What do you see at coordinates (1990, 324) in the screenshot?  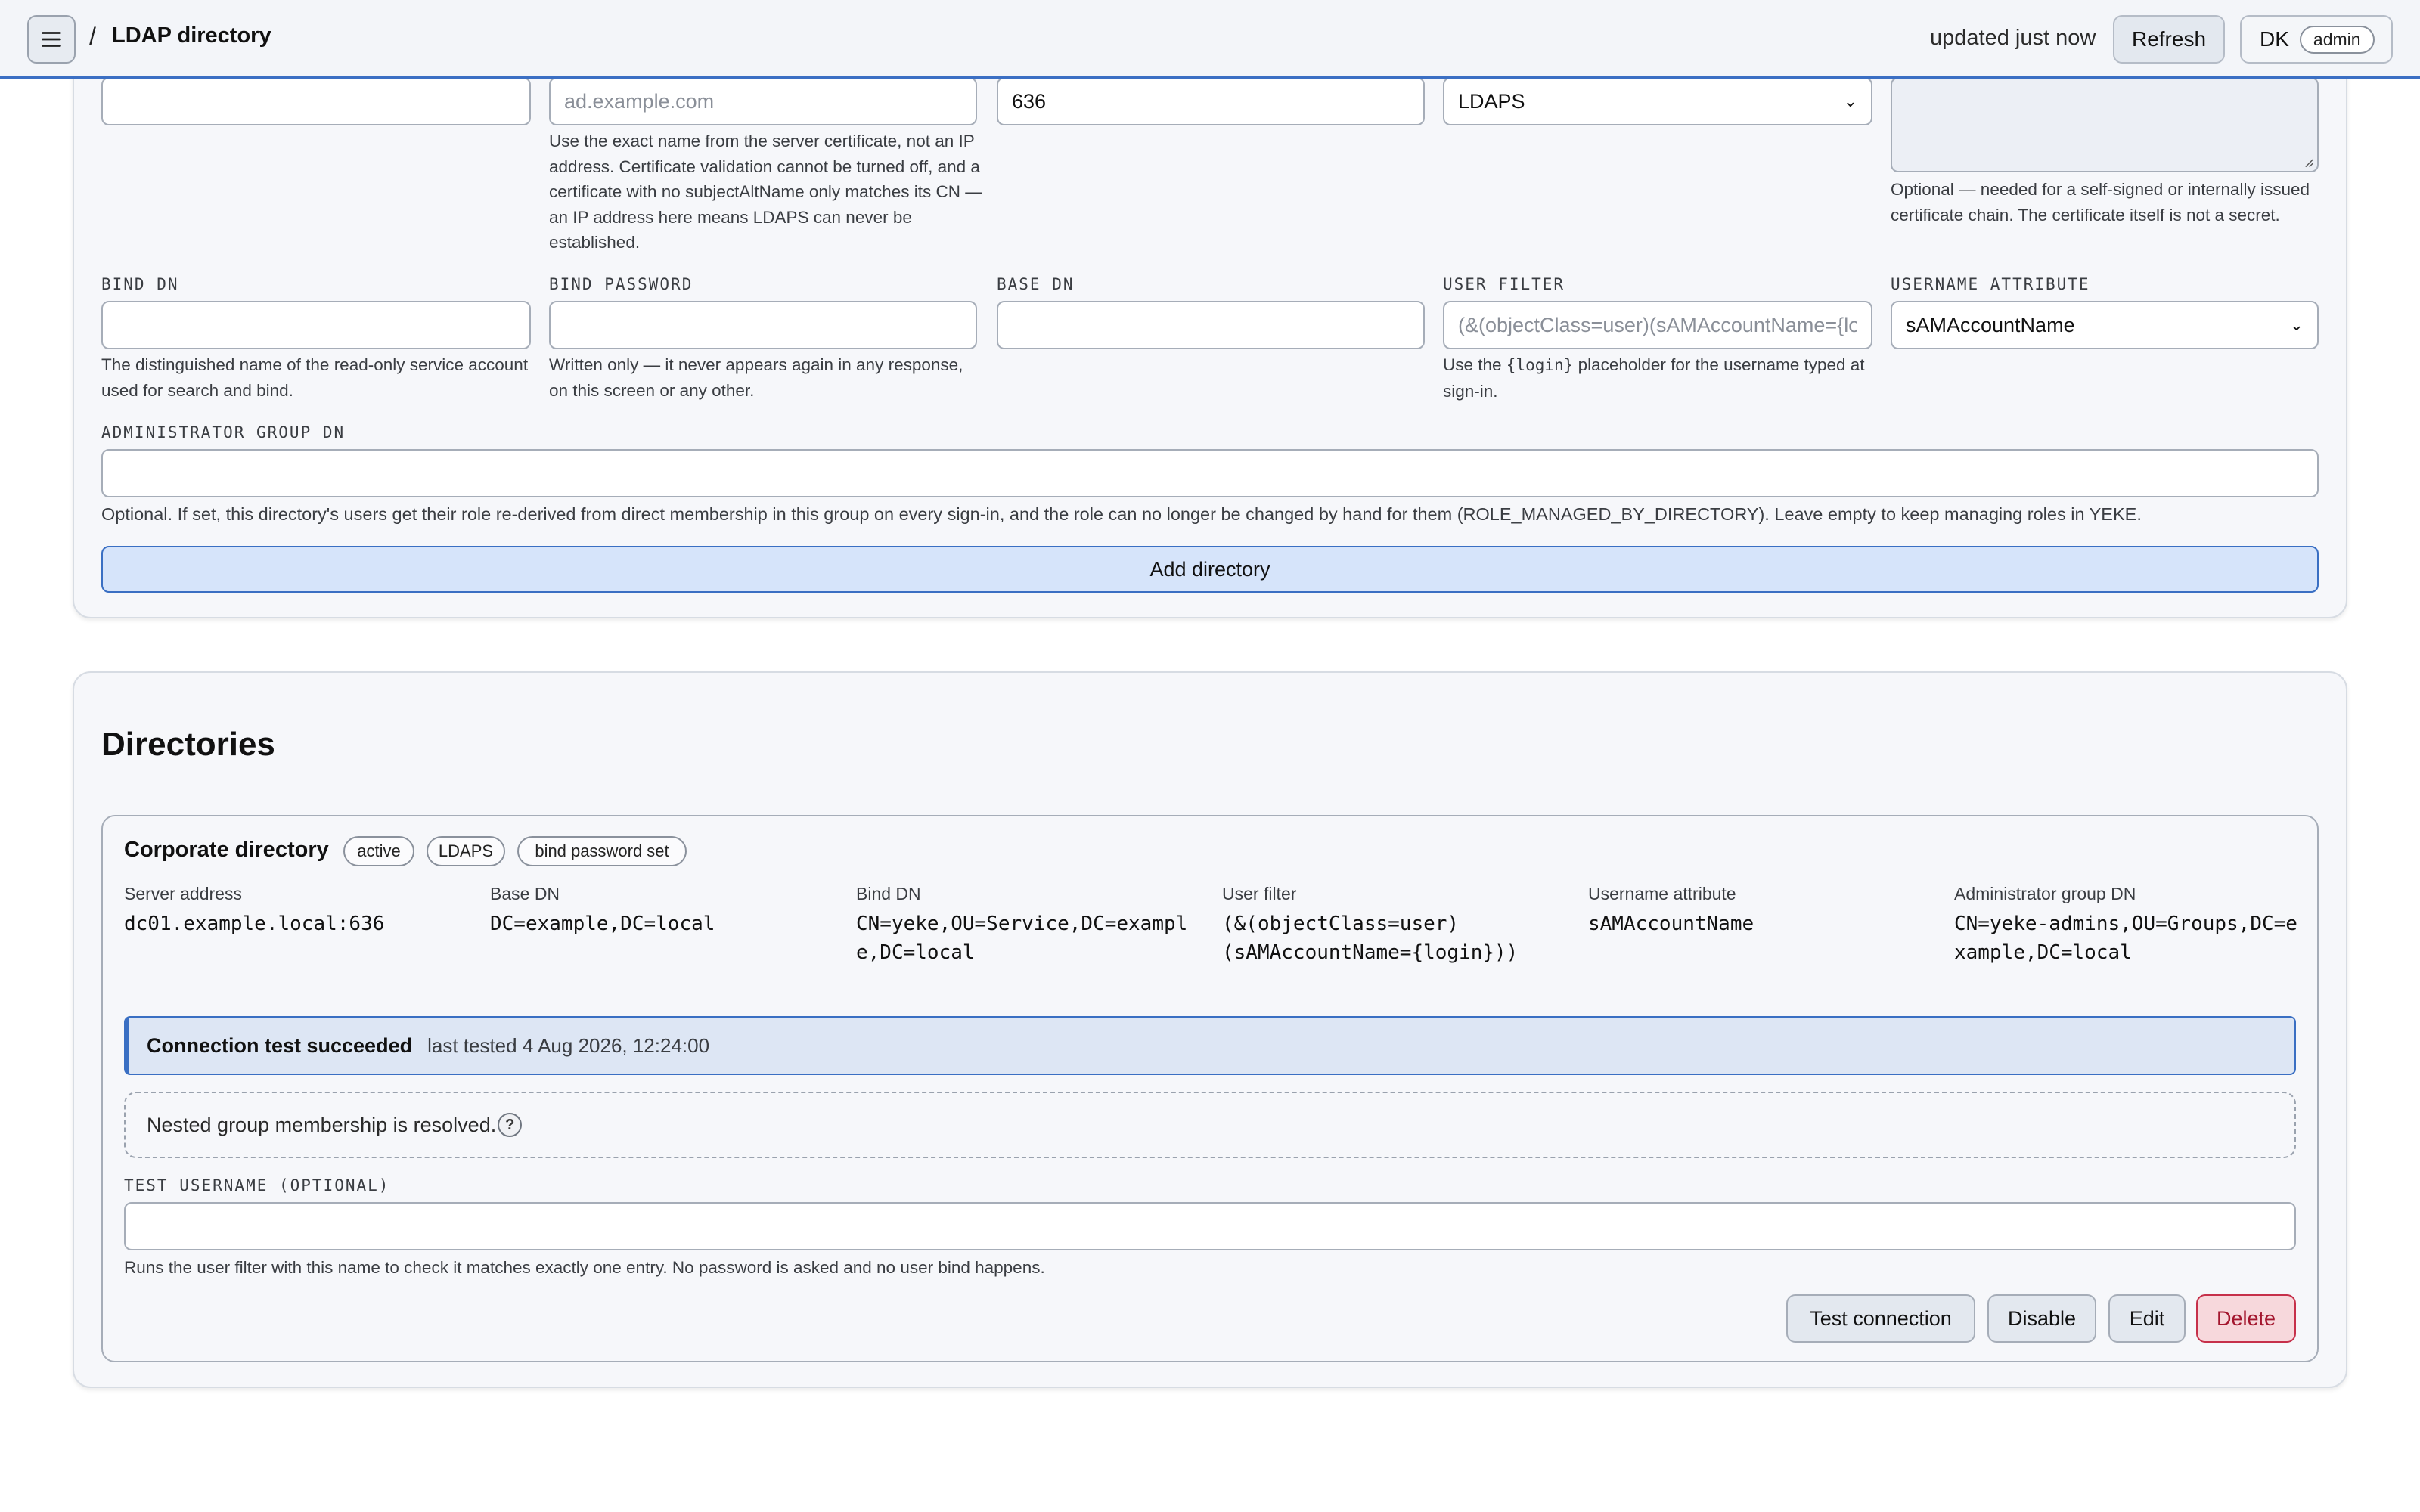 I see `username-attribute-value: sAMAccountName` at bounding box center [1990, 324].